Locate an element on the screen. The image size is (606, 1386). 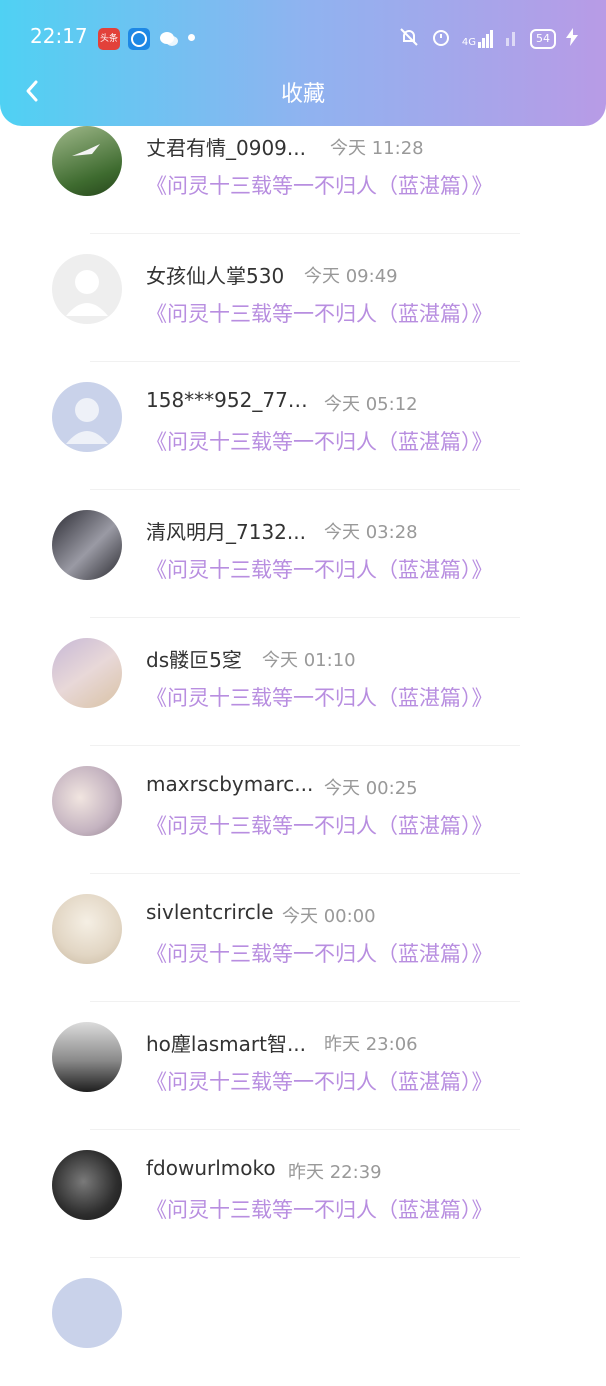
wifi-off-icon is located at coordinates (512, 39).